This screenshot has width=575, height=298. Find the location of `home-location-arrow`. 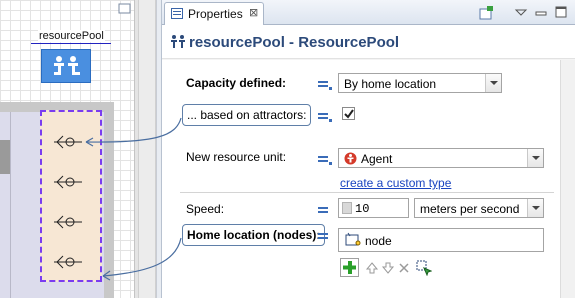

home-location-arrow is located at coordinates (142, 257).